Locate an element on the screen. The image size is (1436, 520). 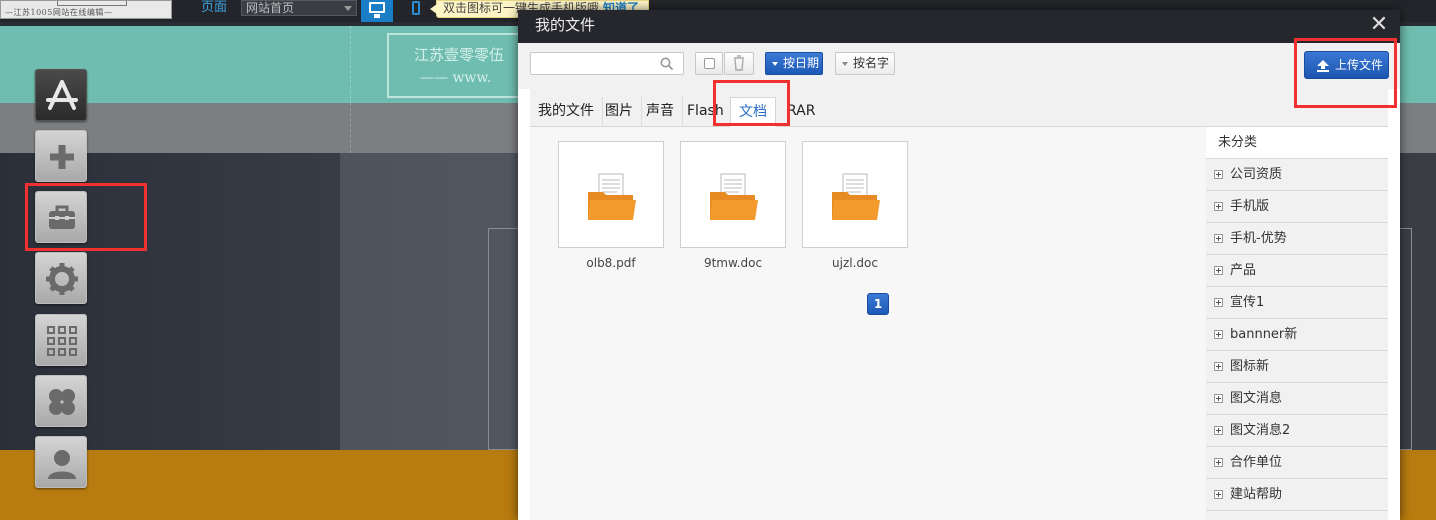
upload-icon is located at coordinates (1323, 66).